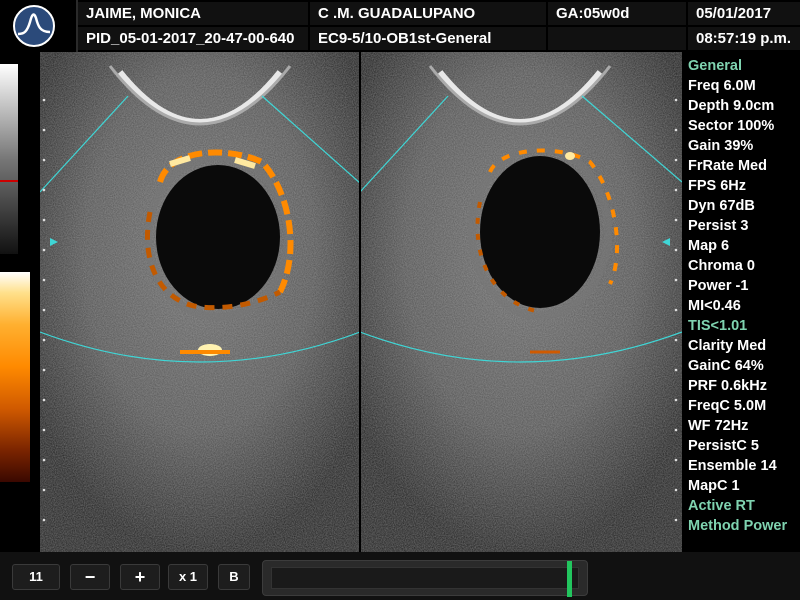  What do you see at coordinates (721, 146) in the screenshot?
I see `param-item: Gain 39%` at bounding box center [721, 146].